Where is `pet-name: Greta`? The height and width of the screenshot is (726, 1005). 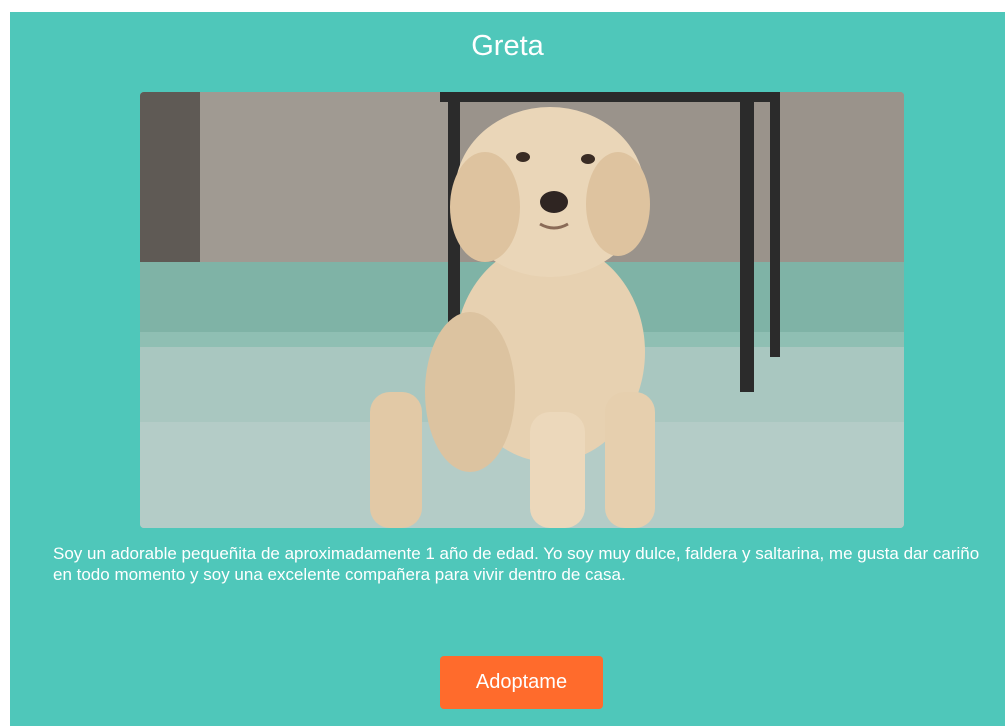
pet-name: Greta is located at coordinates (507, 46).